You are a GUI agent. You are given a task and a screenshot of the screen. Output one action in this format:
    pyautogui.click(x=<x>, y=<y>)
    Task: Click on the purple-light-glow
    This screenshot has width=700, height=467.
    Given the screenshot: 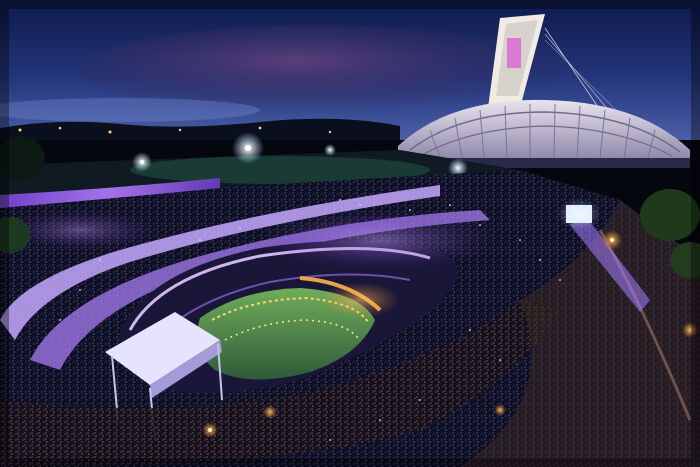 What is the action you would take?
    pyautogui.click(x=380, y=240)
    